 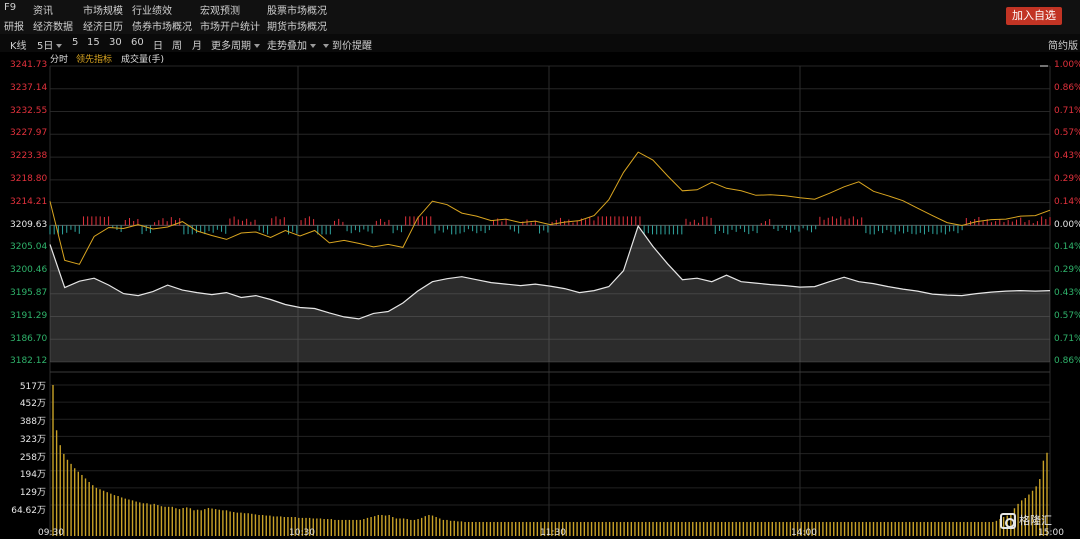 What do you see at coordinates (29, 361) in the screenshot?
I see `price-tick: 3182.12` at bounding box center [29, 361].